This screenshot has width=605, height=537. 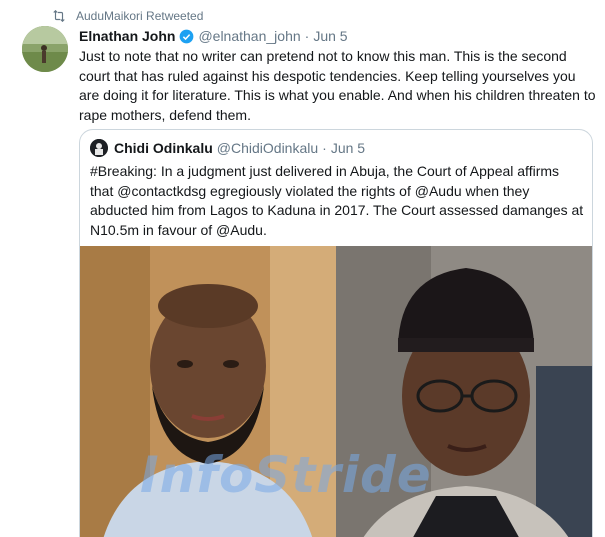 What do you see at coordinates (348, 148) in the screenshot?
I see `quote-date: Jun 5` at bounding box center [348, 148].